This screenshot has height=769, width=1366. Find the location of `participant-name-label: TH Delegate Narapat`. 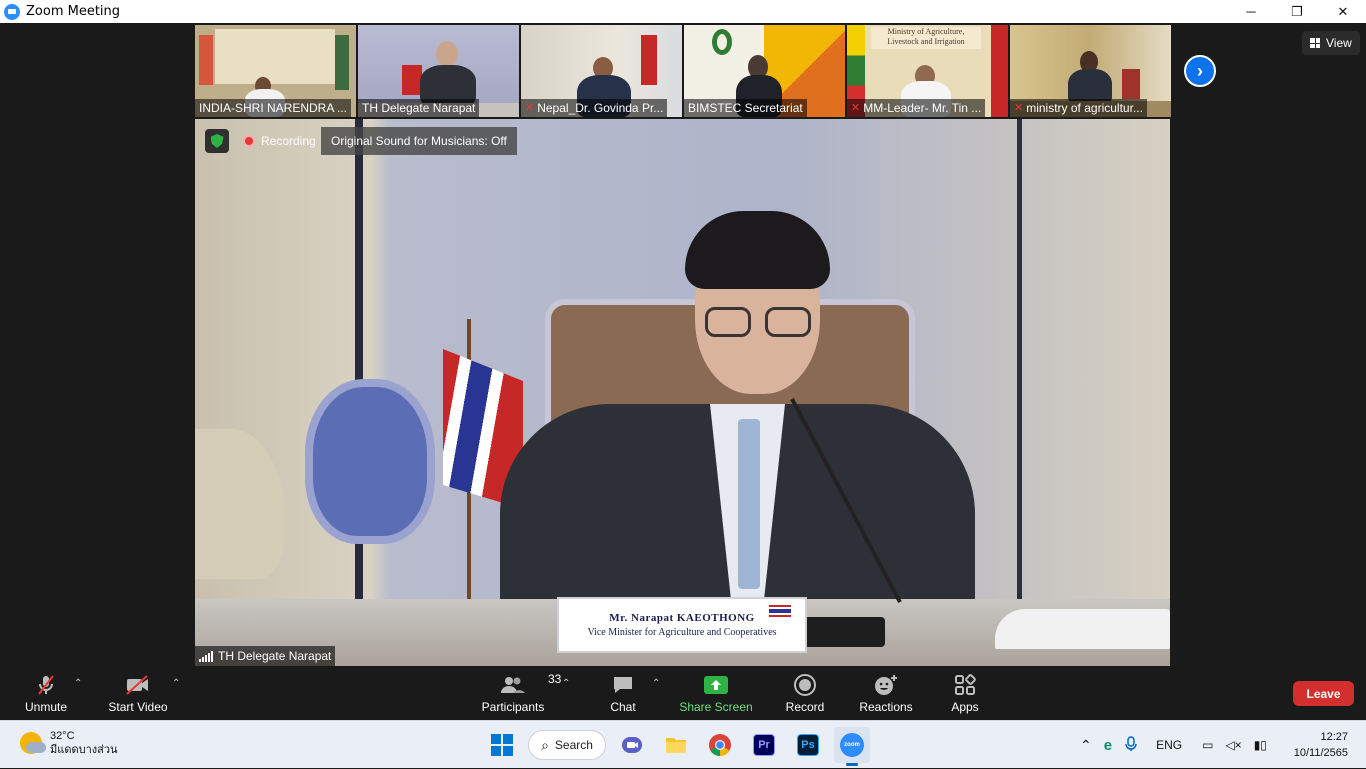

participant-name-label: TH Delegate Narapat is located at coordinates (275, 656).